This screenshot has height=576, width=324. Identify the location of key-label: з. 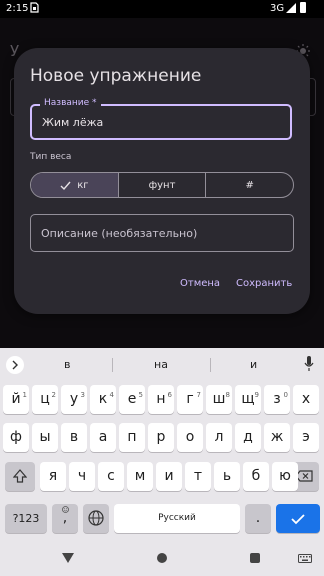
(277, 399).